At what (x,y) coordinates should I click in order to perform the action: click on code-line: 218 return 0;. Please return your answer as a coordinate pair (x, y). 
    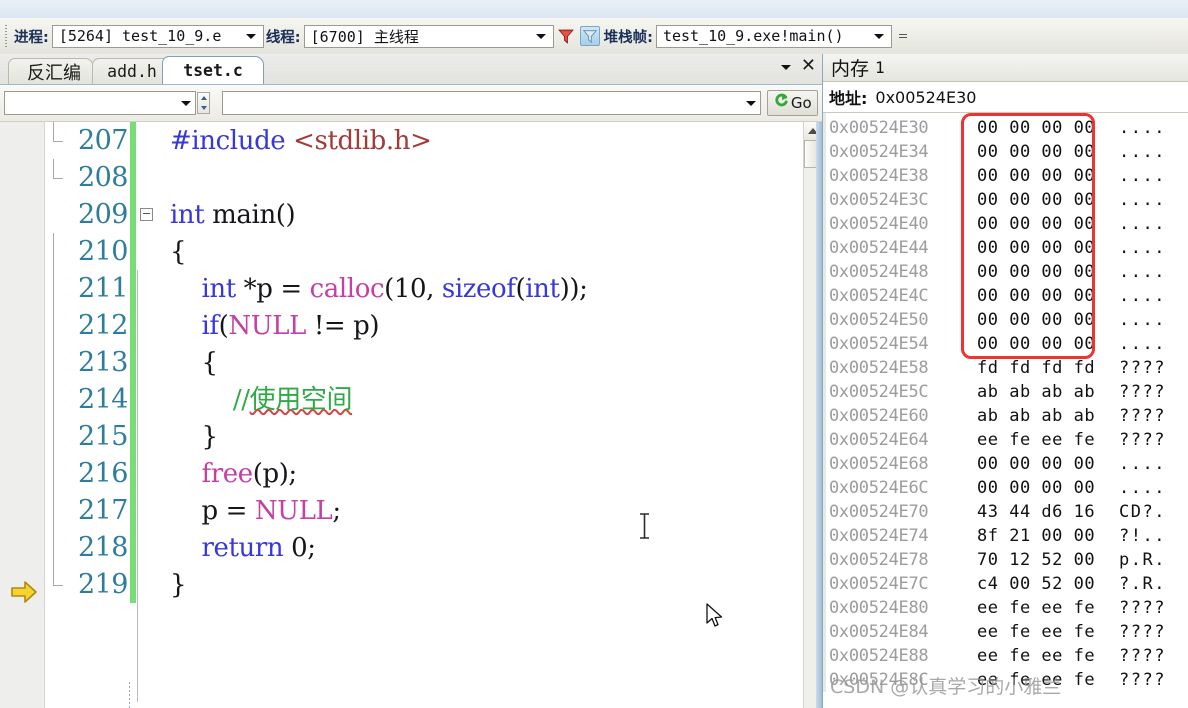
    Looking at the image, I should click on (417, 547).